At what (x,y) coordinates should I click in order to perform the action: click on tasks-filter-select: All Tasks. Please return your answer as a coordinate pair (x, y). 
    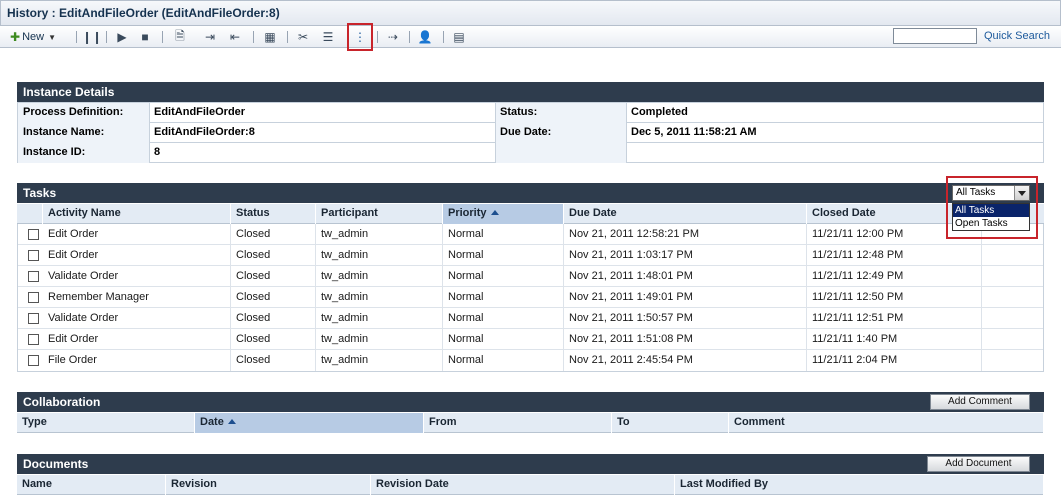
    Looking at the image, I should click on (991, 193).